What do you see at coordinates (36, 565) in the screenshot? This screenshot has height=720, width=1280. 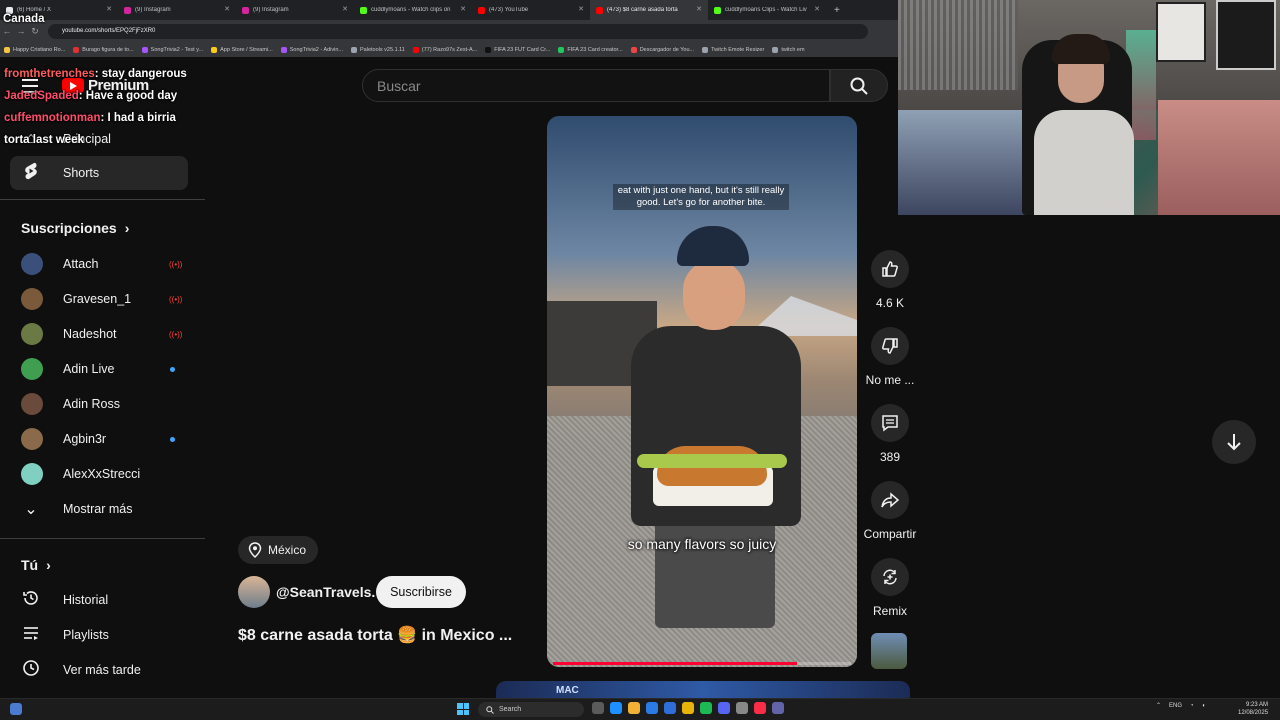 I see `you-heading: Tú ›` at bounding box center [36, 565].